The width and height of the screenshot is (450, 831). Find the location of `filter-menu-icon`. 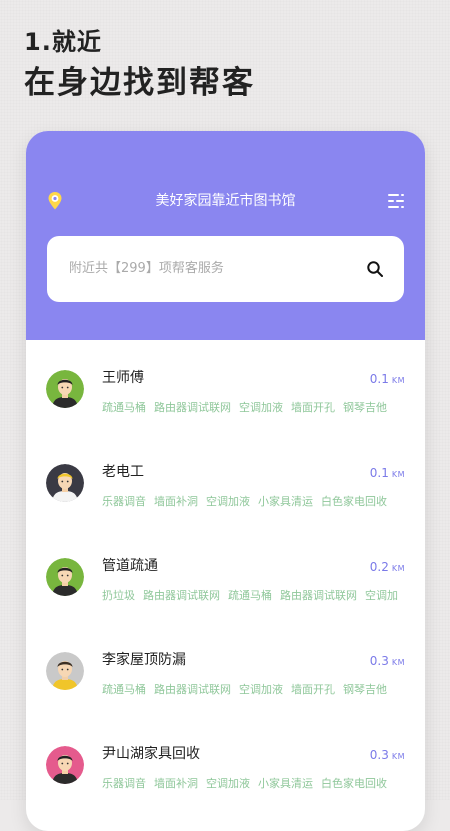

filter-menu-icon is located at coordinates (396, 201).